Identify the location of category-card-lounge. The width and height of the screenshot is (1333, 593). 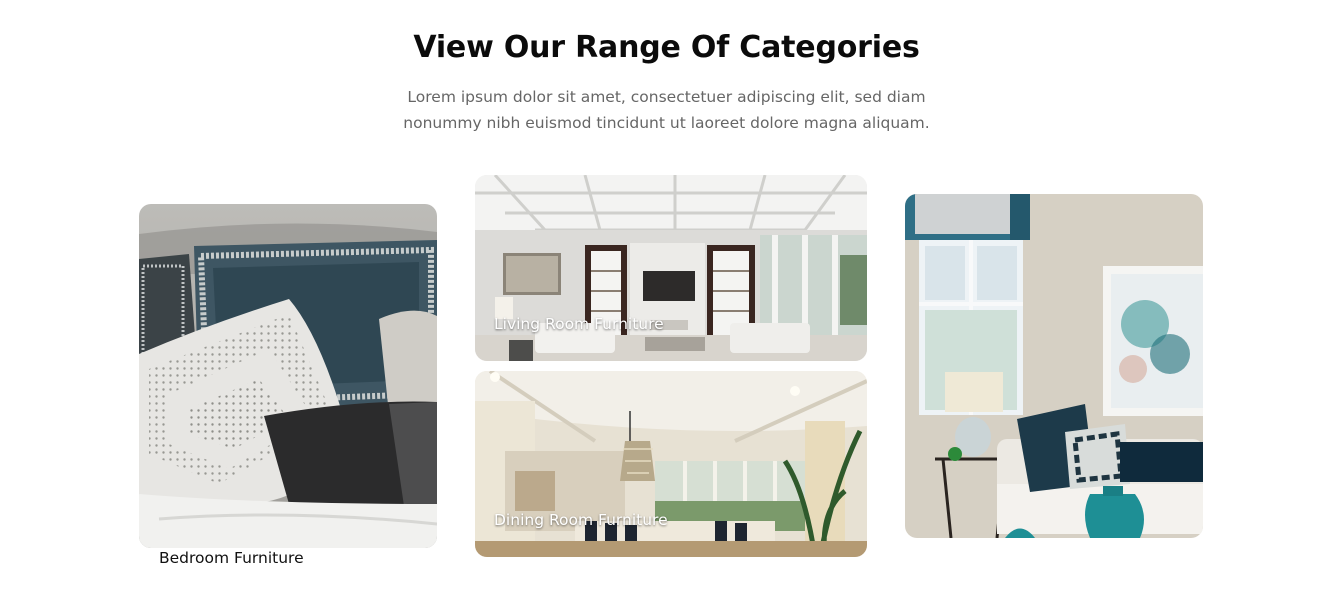
(1054, 366).